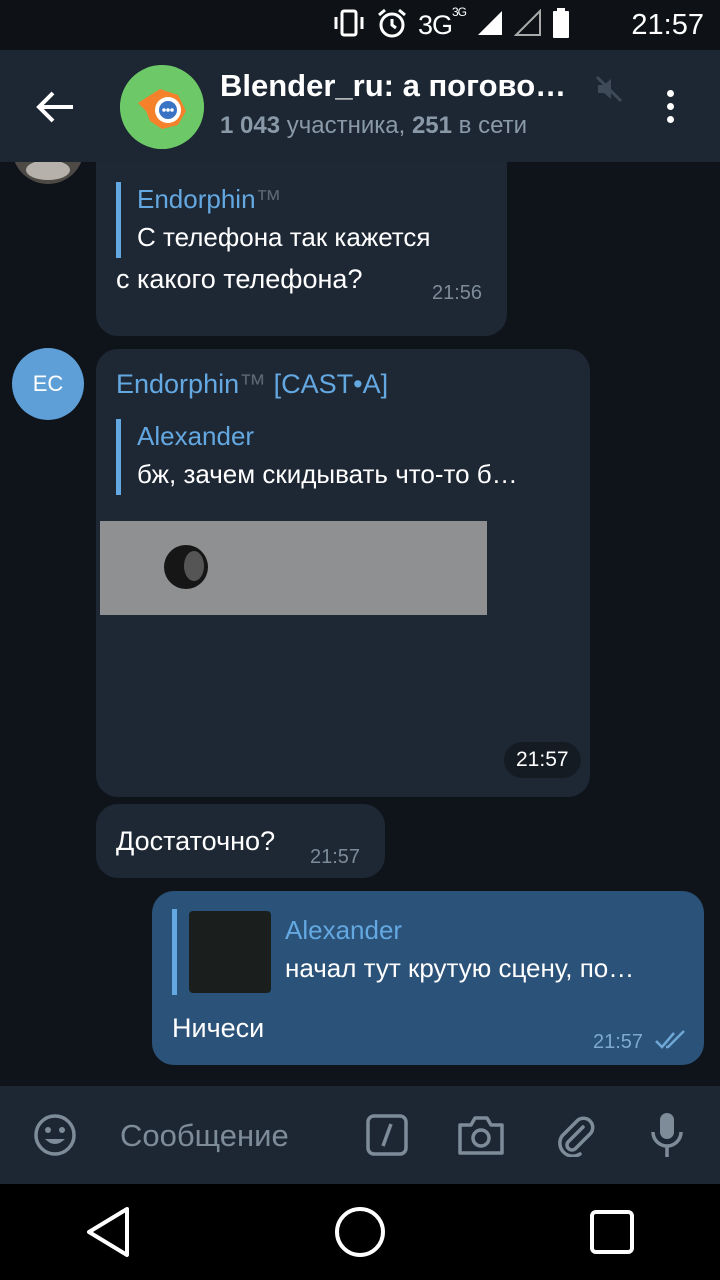 This screenshot has height=1280, width=720. Describe the element at coordinates (349, 25) in the screenshot. I see `vibrate-icon` at that location.